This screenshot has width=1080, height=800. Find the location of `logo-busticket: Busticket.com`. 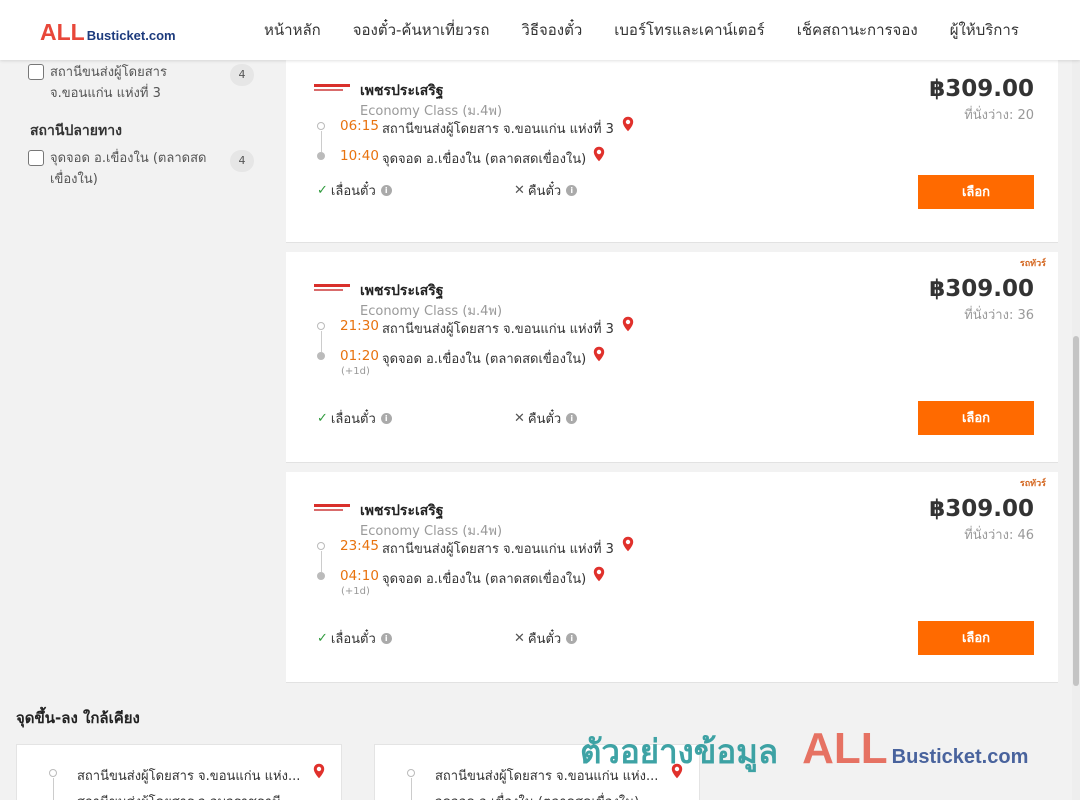

logo-busticket: Busticket.com is located at coordinates (131, 35).